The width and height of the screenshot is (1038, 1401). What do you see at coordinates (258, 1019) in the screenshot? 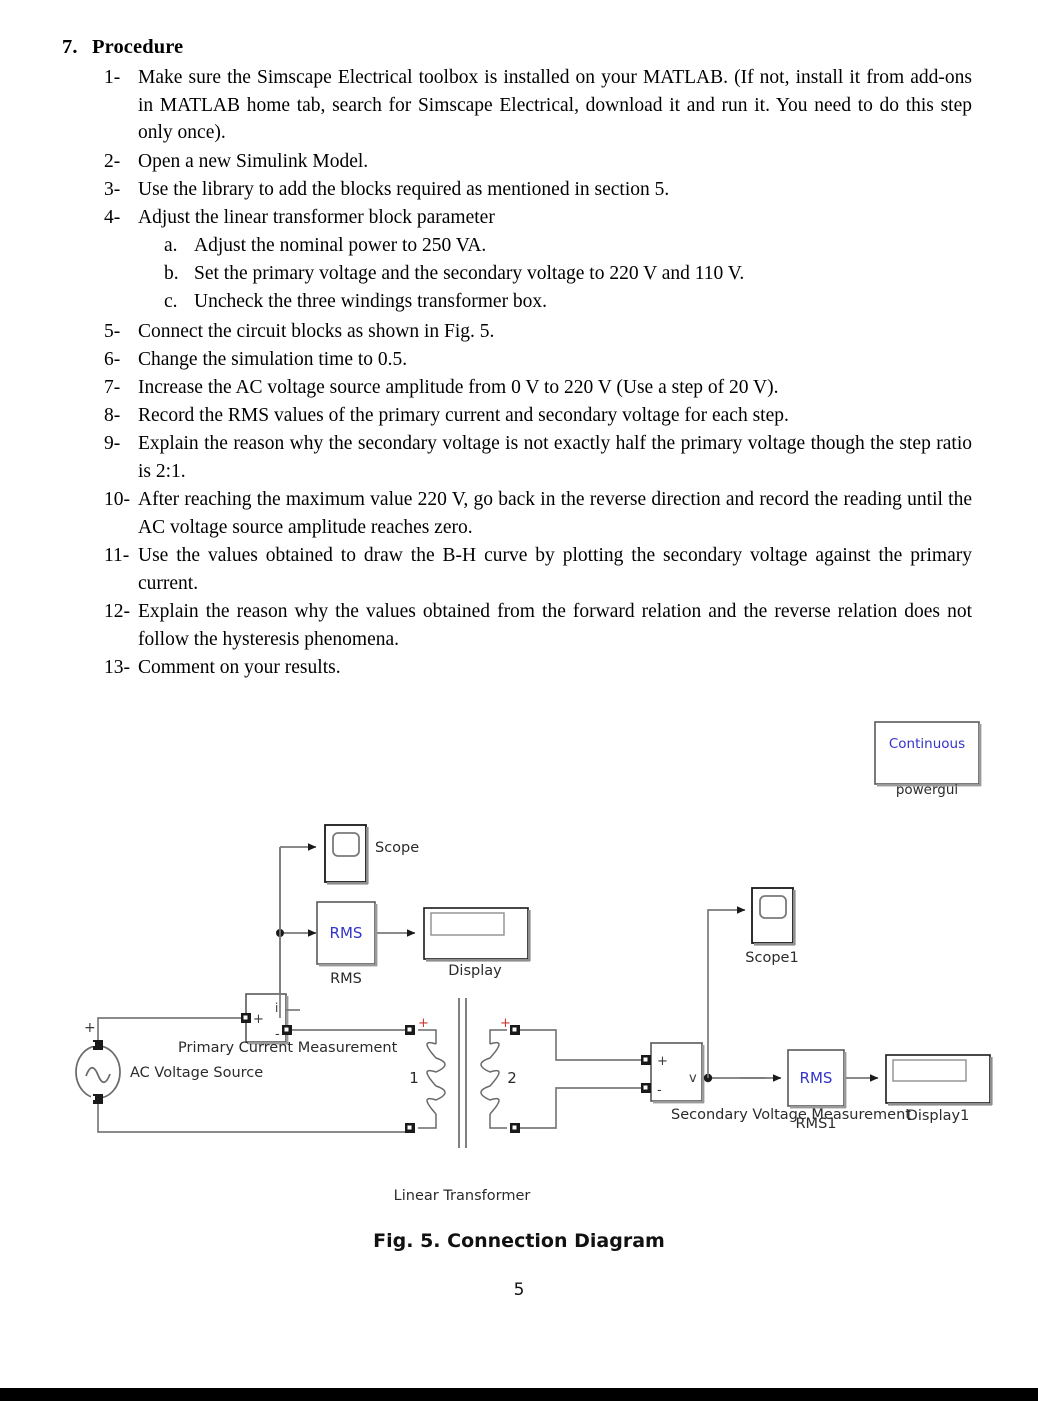
I see `imeas-plus-sign: +` at bounding box center [258, 1019].